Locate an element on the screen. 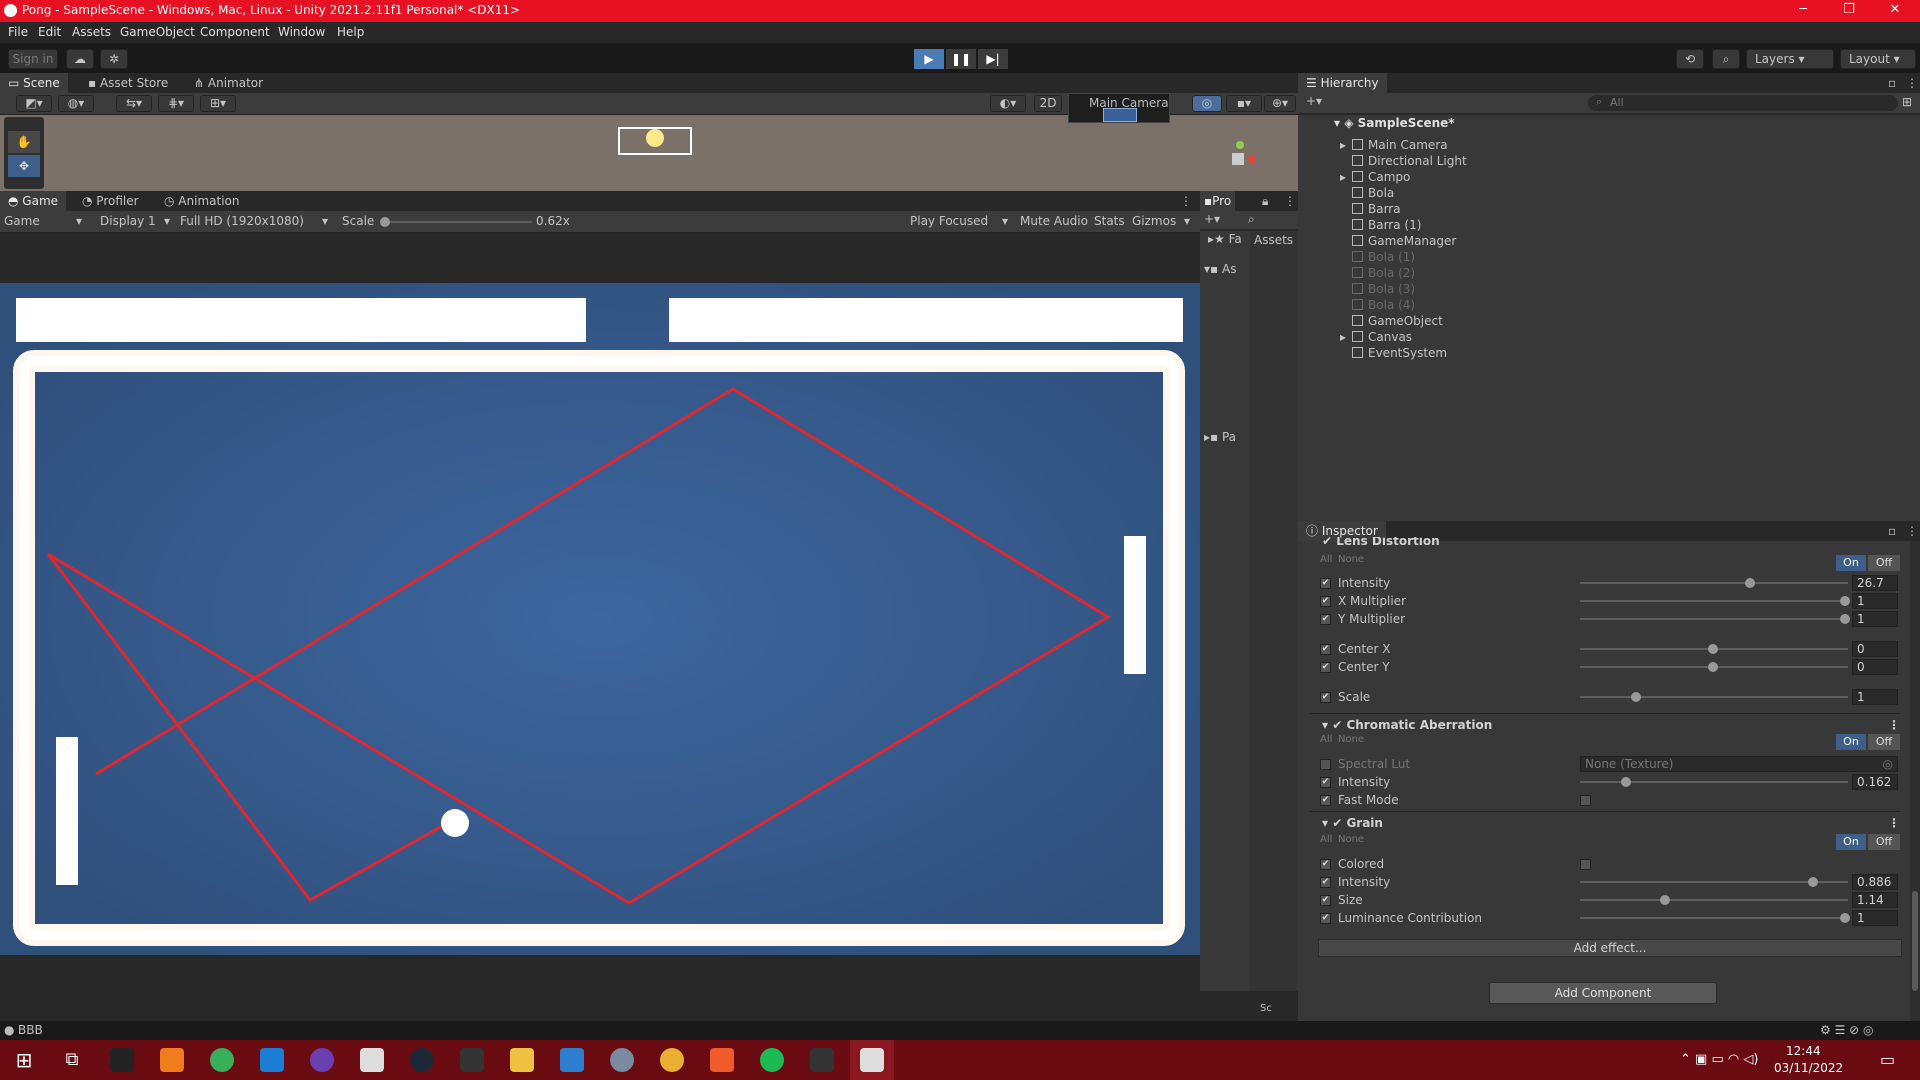 The height and width of the screenshot is (1080, 1920). grain-row-slider is located at coordinates (1714, 918).